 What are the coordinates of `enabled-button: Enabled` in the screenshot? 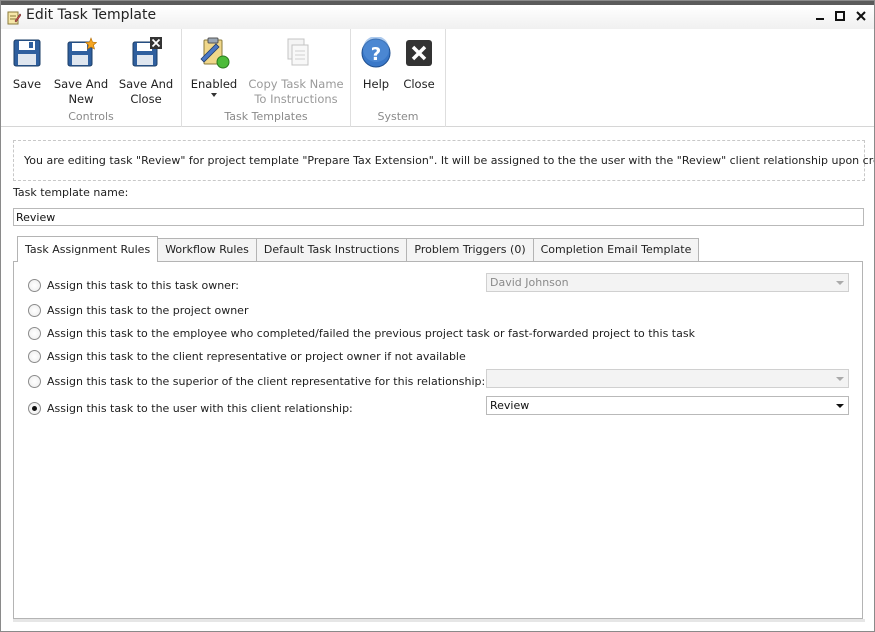 It's located at (214, 67).